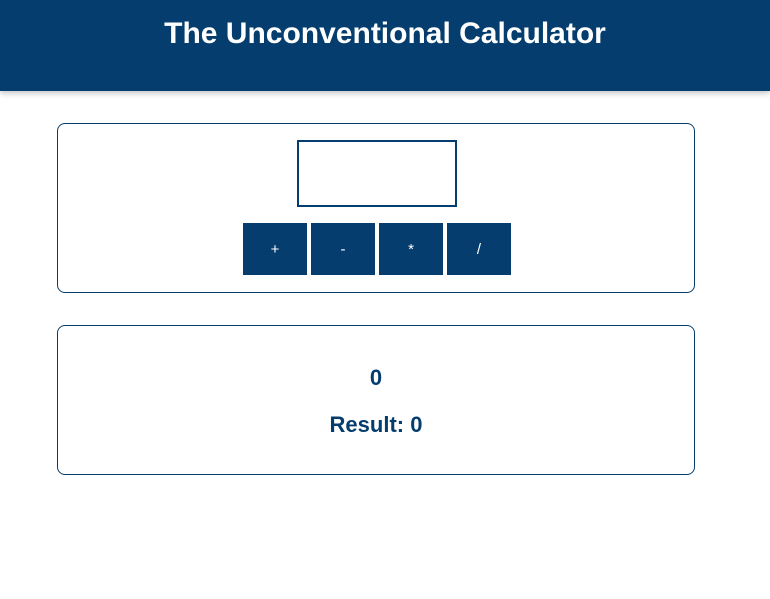  Describe the element at coordinates (376, 424) in the screenshot. I see `result-text: Result: 0` at that location.